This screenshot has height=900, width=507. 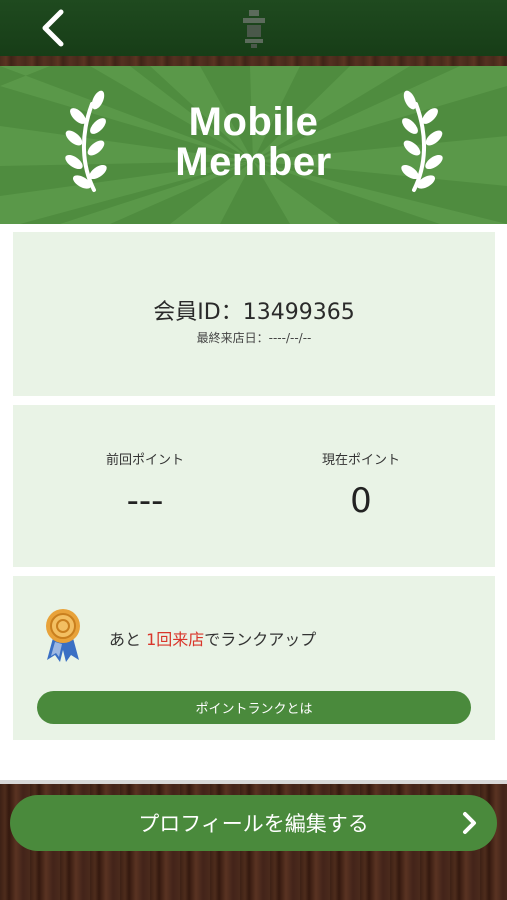 I want to click on chevron-right-icon, so click(x=469, y=823).